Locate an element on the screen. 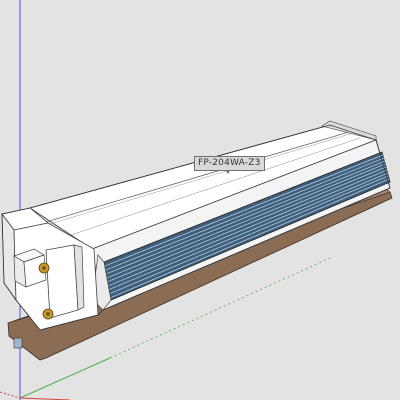 Image resolution: width=400 pixels, height=400 pixels. green-axis is located at coordinates (65, 378).